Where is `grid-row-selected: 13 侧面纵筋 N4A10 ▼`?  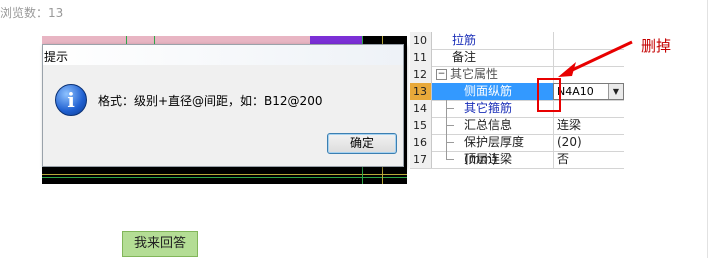
grid-row-selected: 13 侧面纵筋 N4A10 ▼ is located at coordinates (517, 92).